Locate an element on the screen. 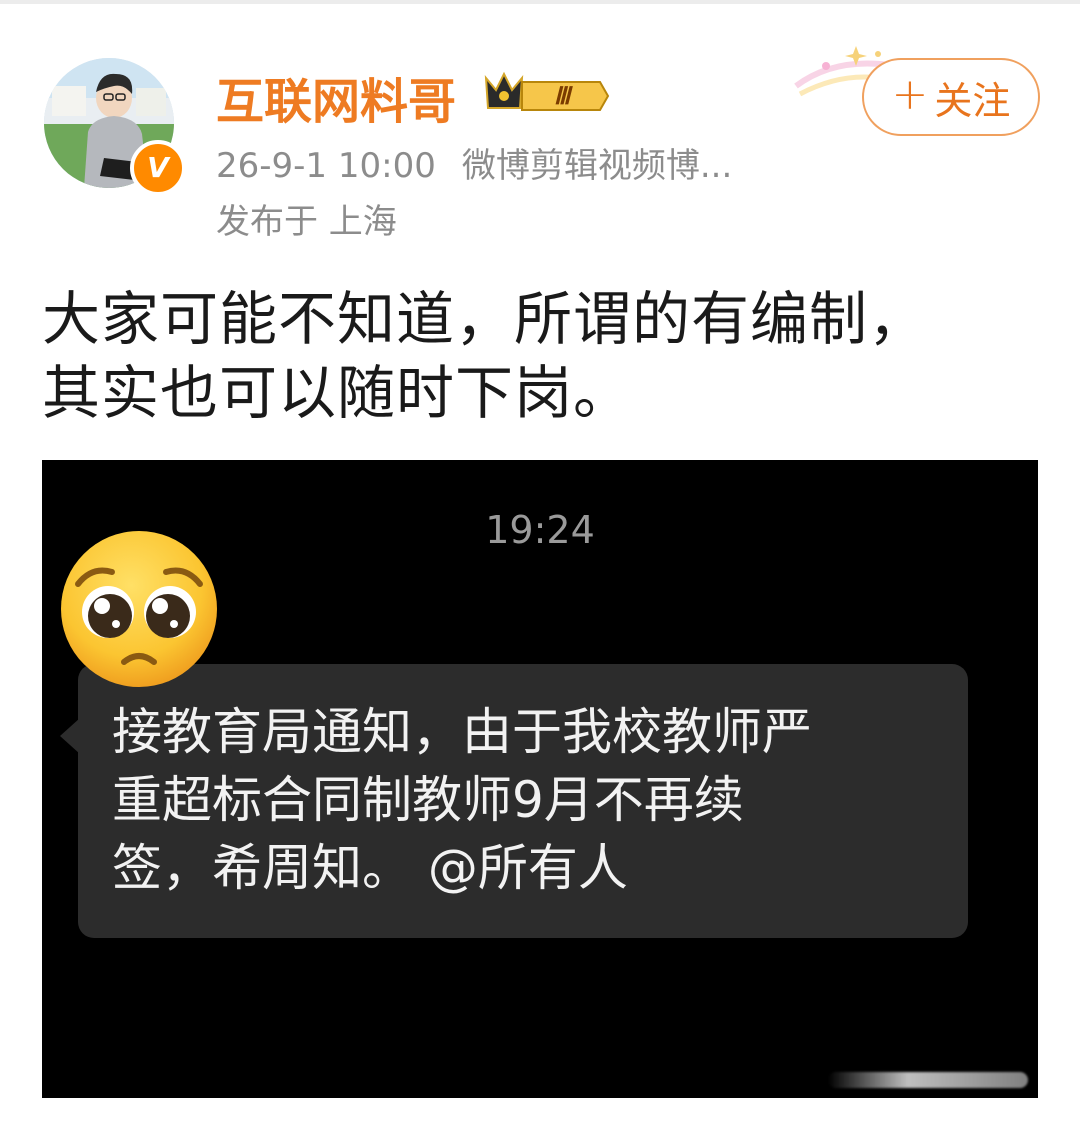 The image size is (1080, 1137). post-text-line: 其实也可以随时下岗。 is located at coordinates (337, 393).